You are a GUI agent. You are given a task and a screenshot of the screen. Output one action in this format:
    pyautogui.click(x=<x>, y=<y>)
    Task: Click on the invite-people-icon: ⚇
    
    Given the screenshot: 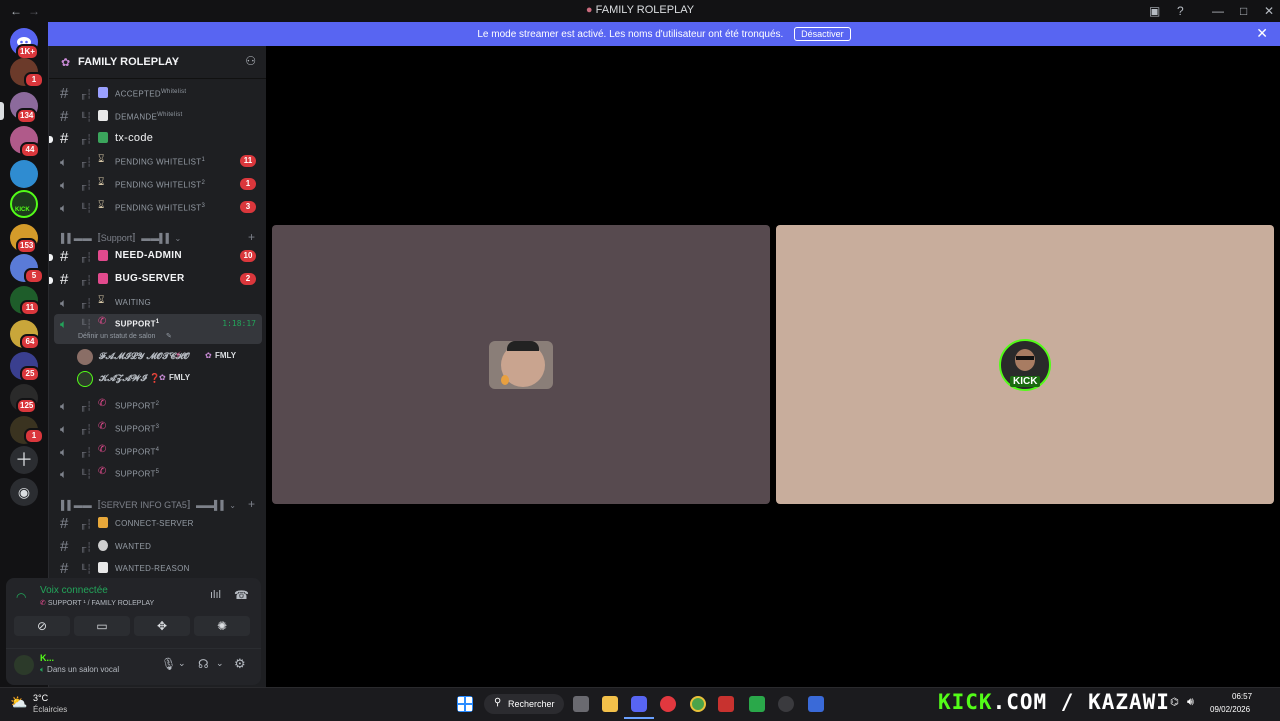 What is the action you would take?
    pyautogui.click(x=250, y=61)
    